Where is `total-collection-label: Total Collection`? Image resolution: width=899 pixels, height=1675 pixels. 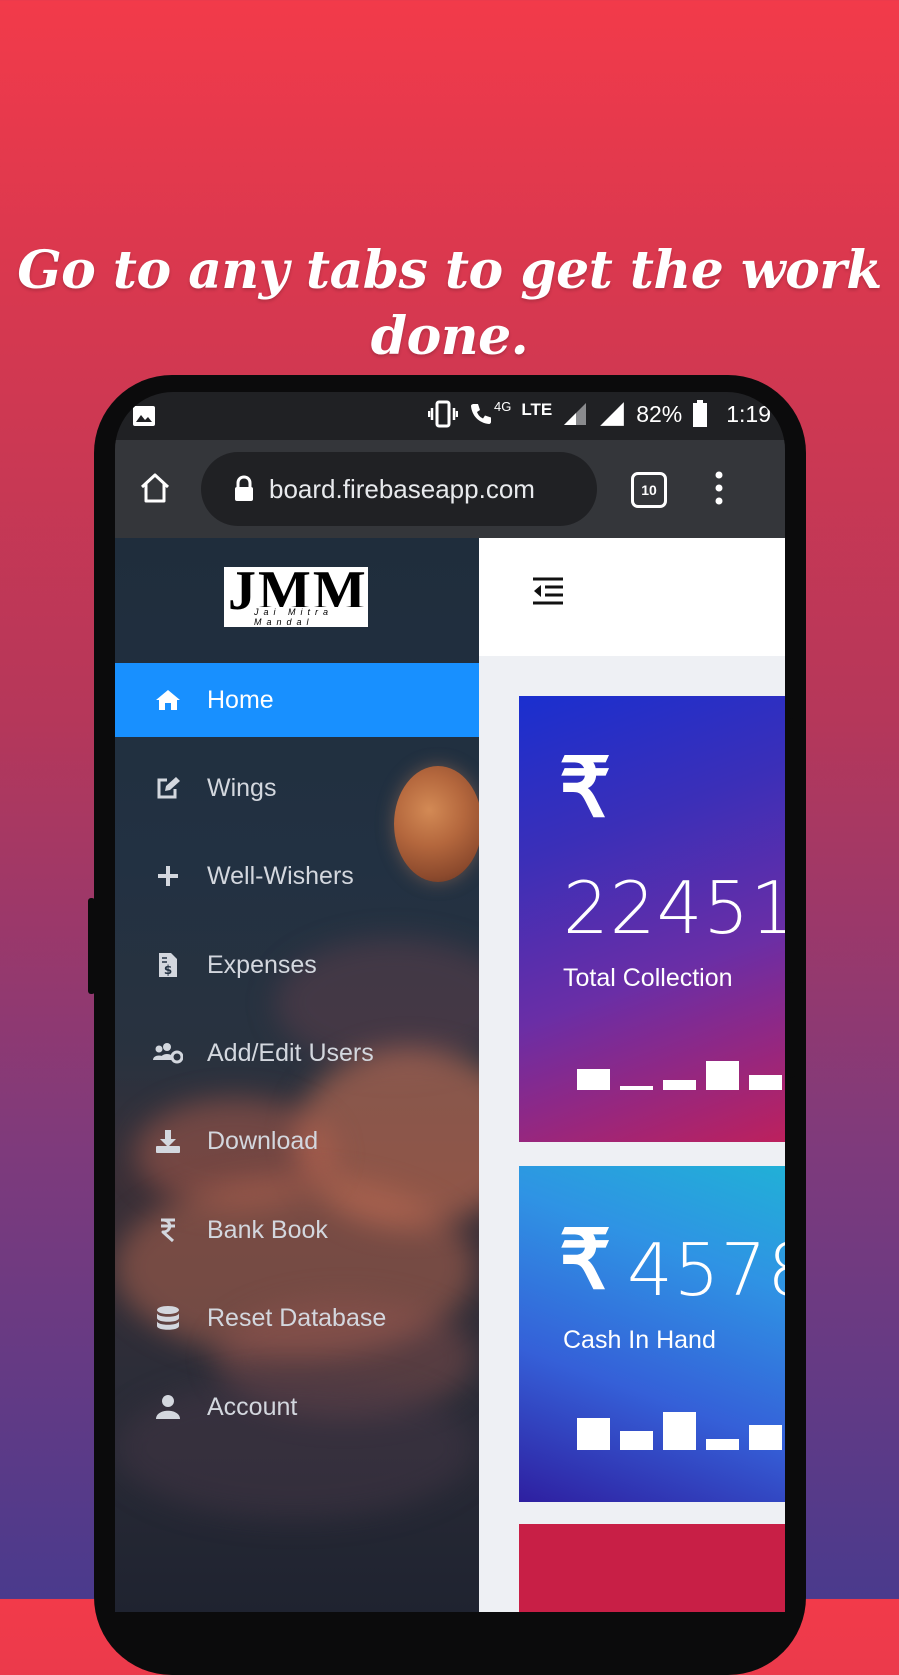
total-collection-label: Total Collection is located at coordinates (648, 978).